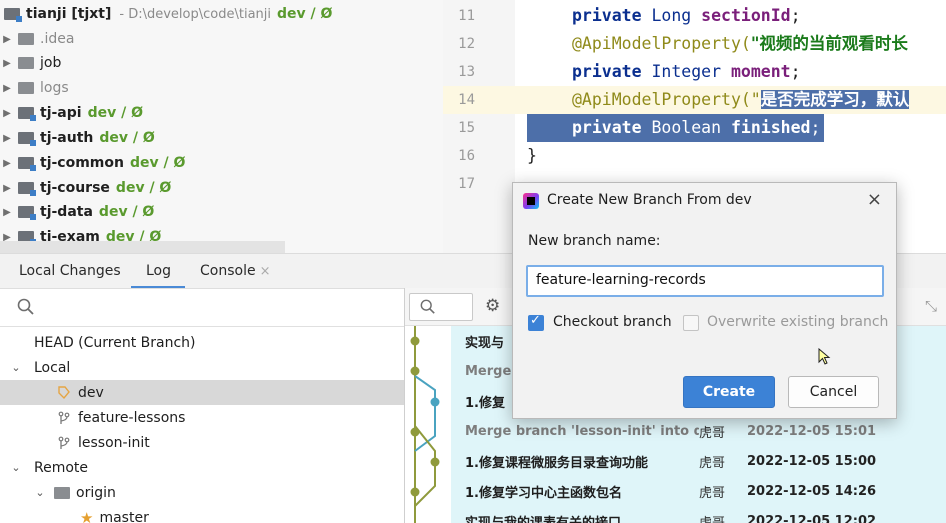 The height and width of the screenshot is (523, 946). What do you see at coordinates (556, 463) in the screenshot?
I see `commit-message: 1.修复课程微服务目录查询功能` at bounding box center [556, 463].